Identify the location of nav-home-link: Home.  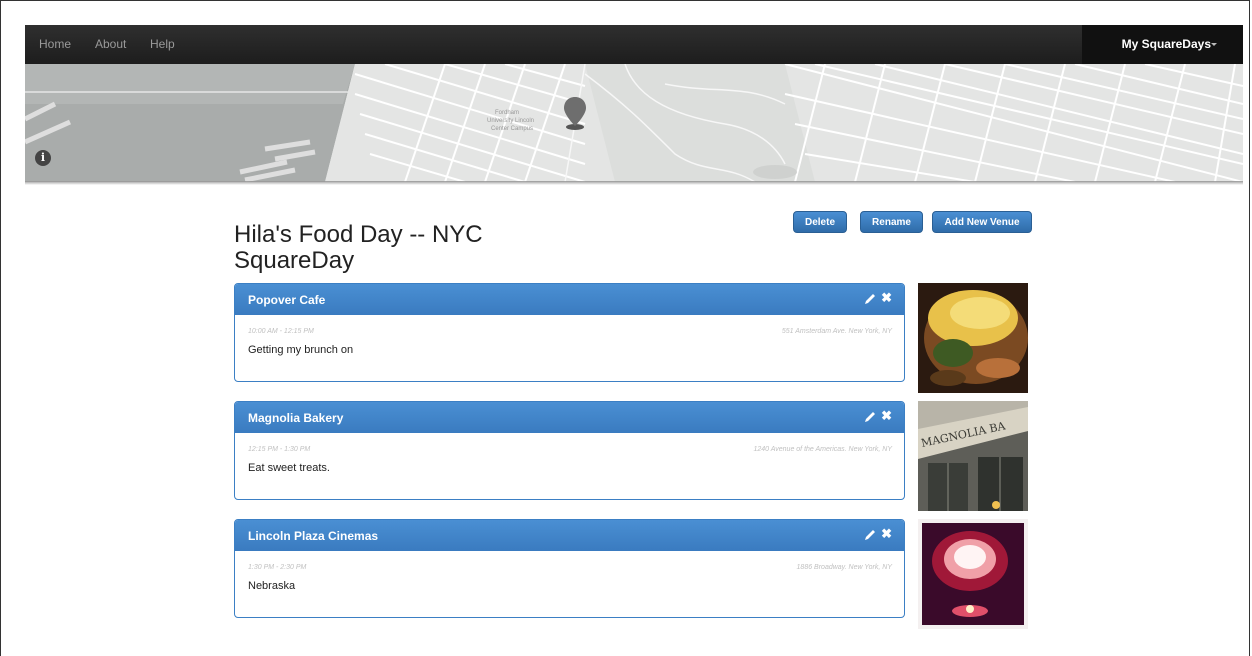
(55, 44).